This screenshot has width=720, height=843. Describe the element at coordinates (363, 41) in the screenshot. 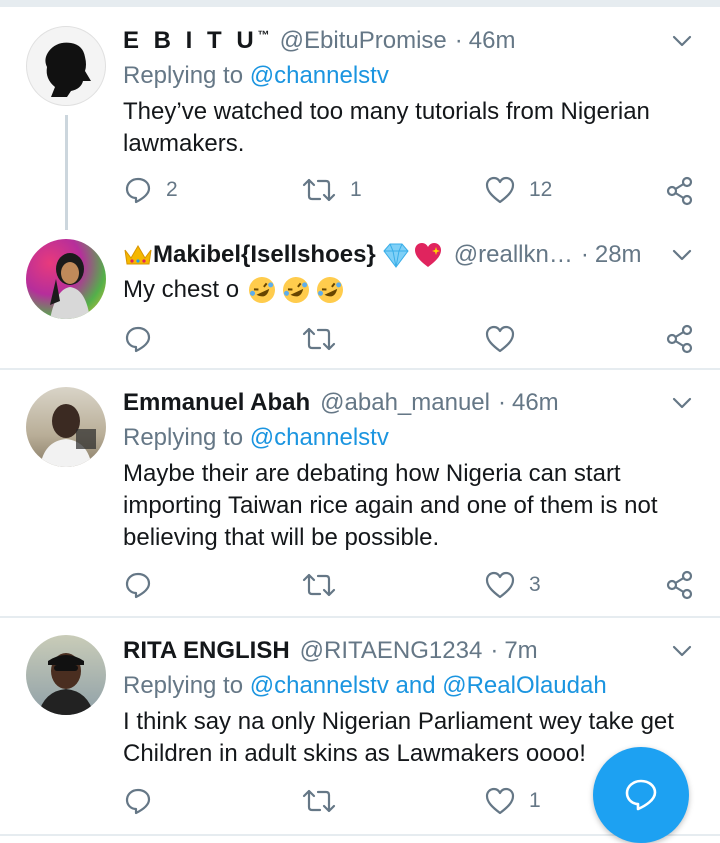

I see `username: @EbituPromise` at that location.